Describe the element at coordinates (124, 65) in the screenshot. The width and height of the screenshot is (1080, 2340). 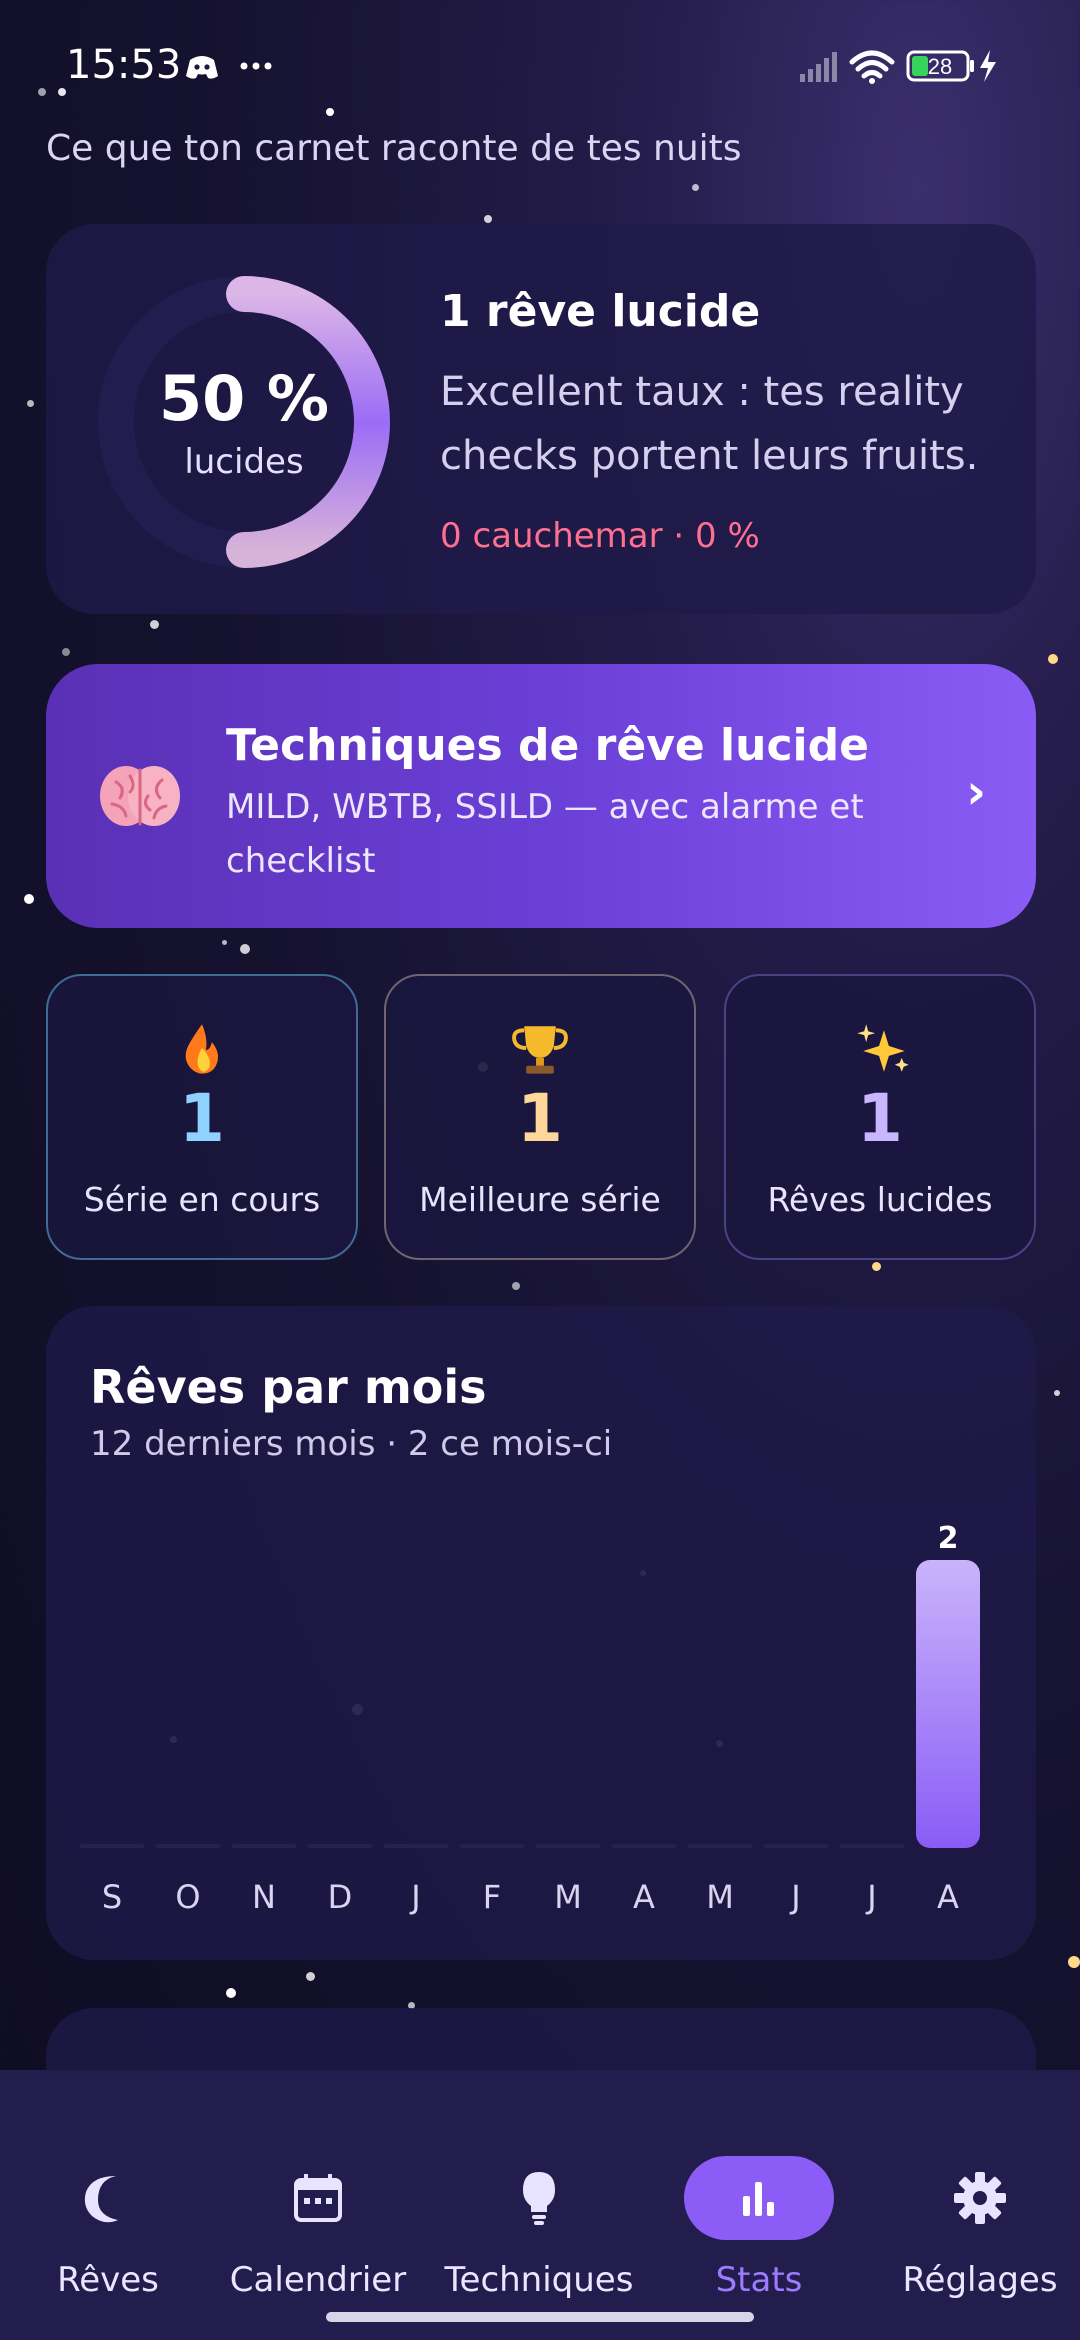
I see `status-time: 15:53` at that location.